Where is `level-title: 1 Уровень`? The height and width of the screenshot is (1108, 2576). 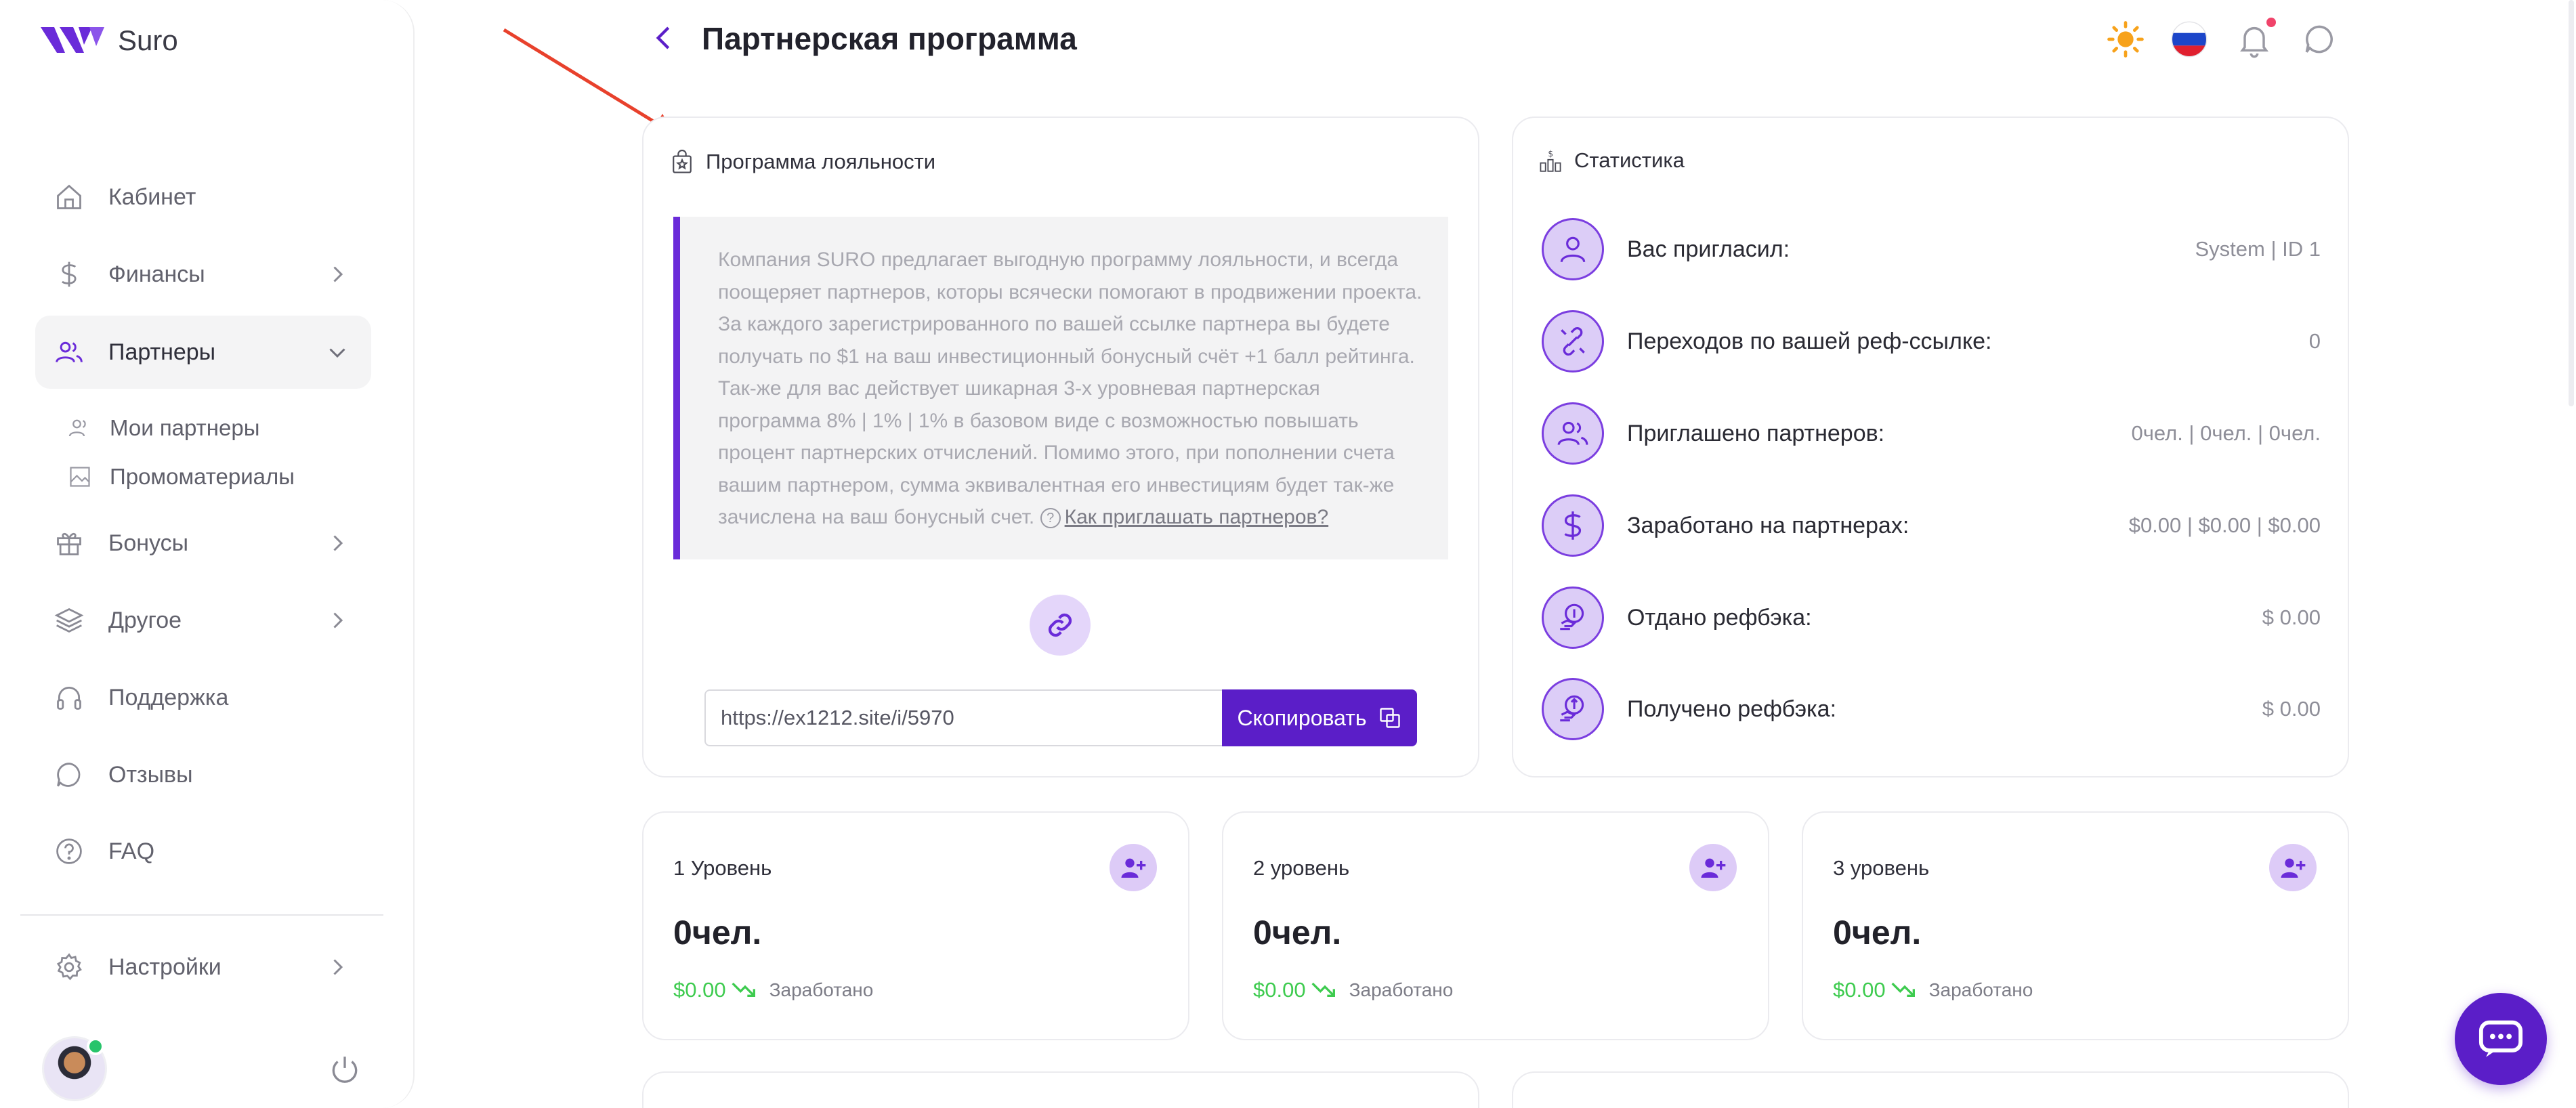
level-title: 1 Уровень is located at coordinates (722, 868).